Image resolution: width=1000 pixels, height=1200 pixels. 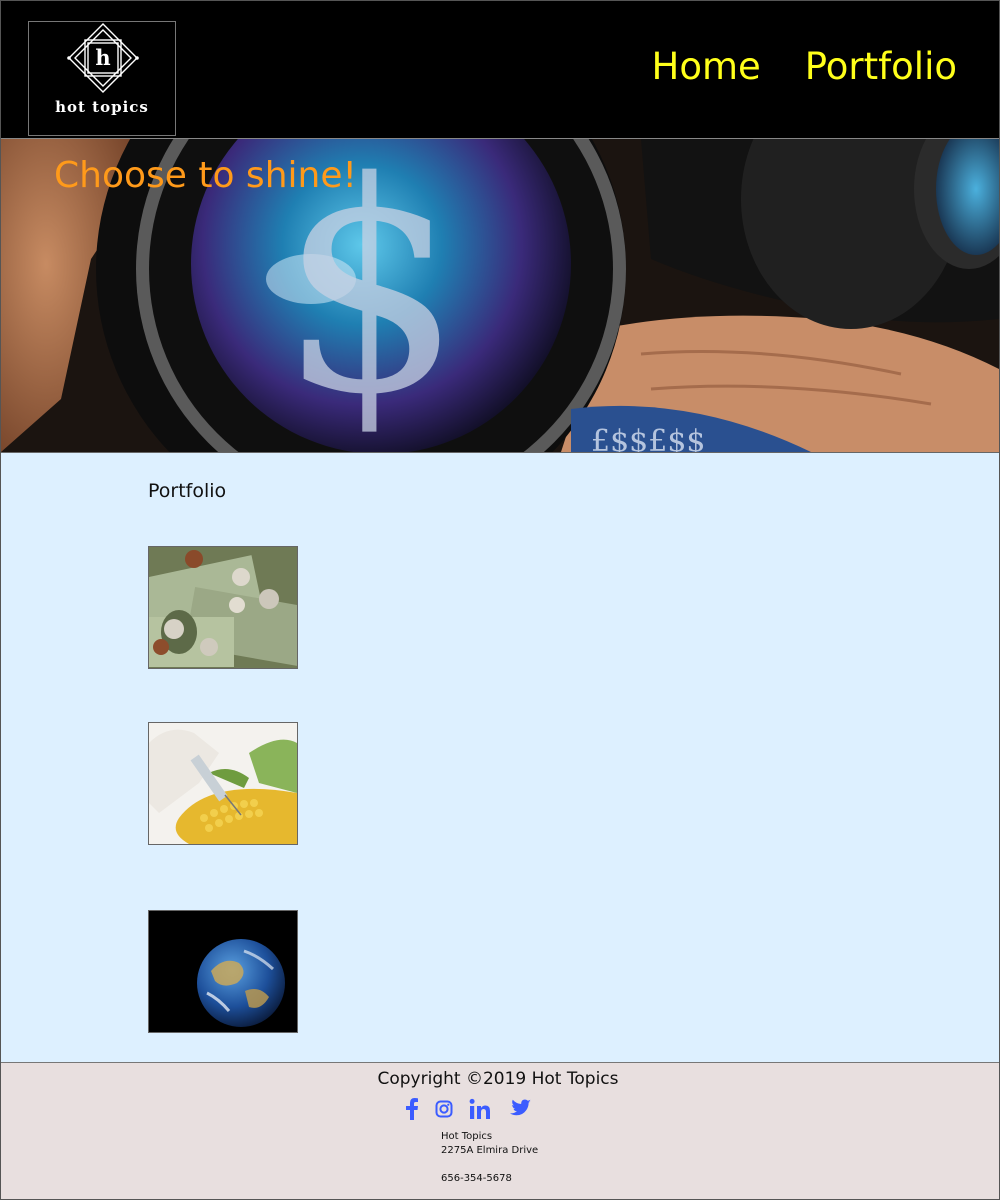 I want to click on logo-diamond-icon: h, so click(x=103, y=58).